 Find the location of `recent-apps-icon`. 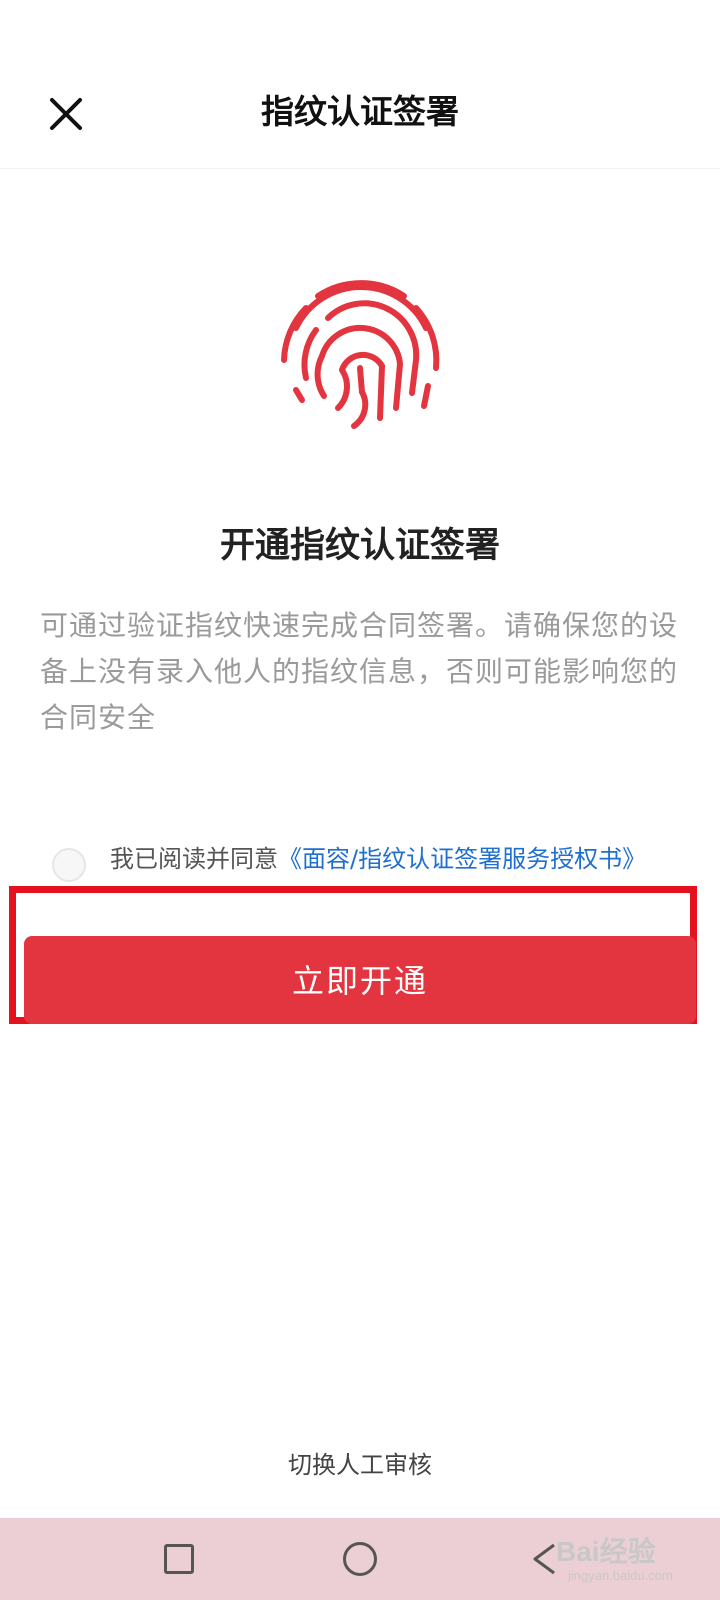

recent-apps-icon is located at coordinates (179, 1559).